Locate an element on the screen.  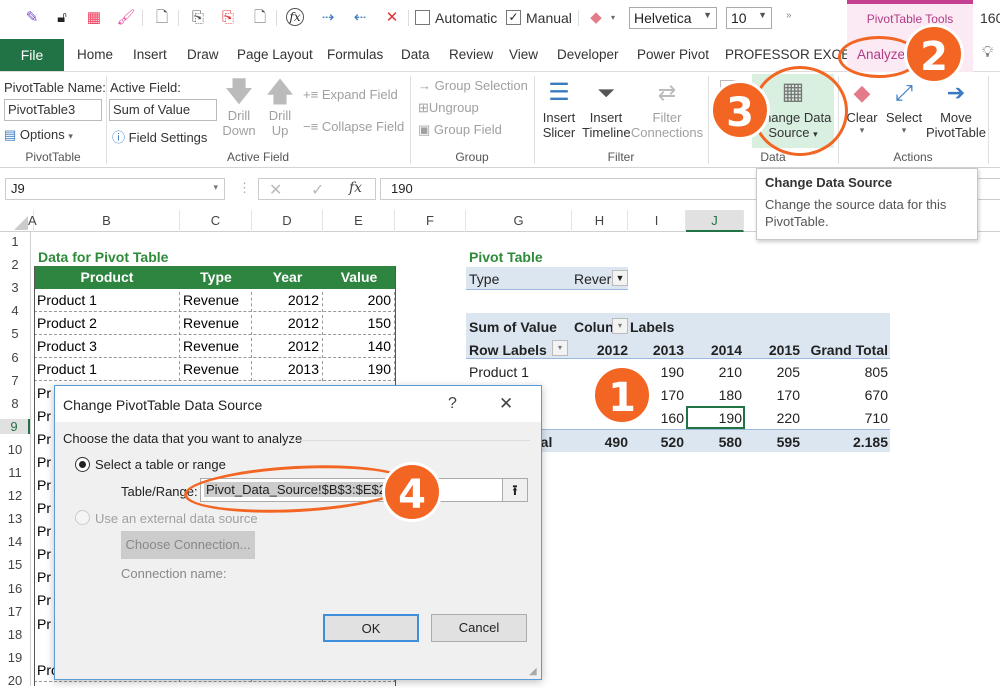
source-cell: 150 is located at coordinates (359, 325).